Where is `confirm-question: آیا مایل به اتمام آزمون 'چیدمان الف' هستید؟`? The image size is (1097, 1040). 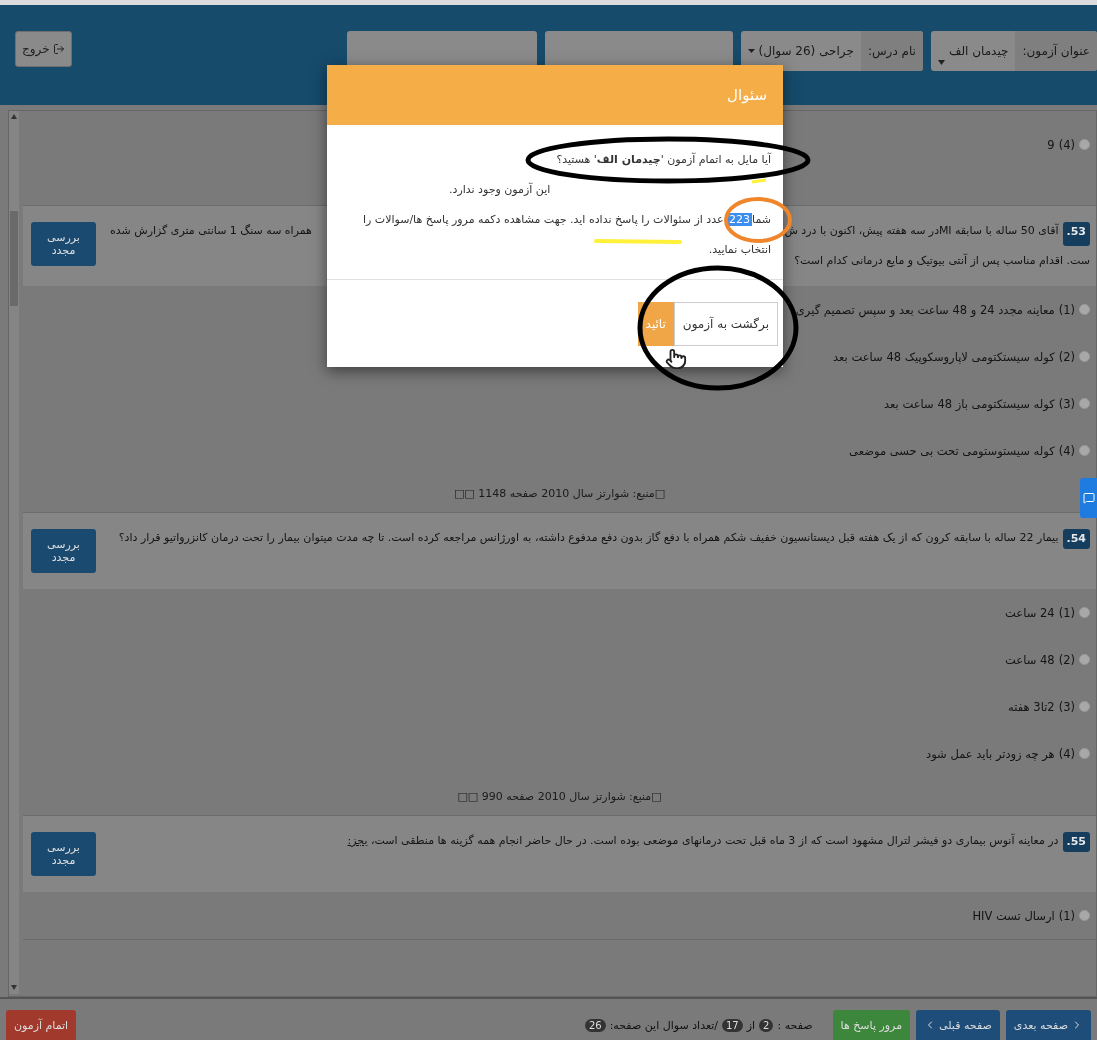
confirm-question: آیا مایل به اتمام آزمون 'چیدمان الف' هستید؟ is located at coordinates (663, 159).